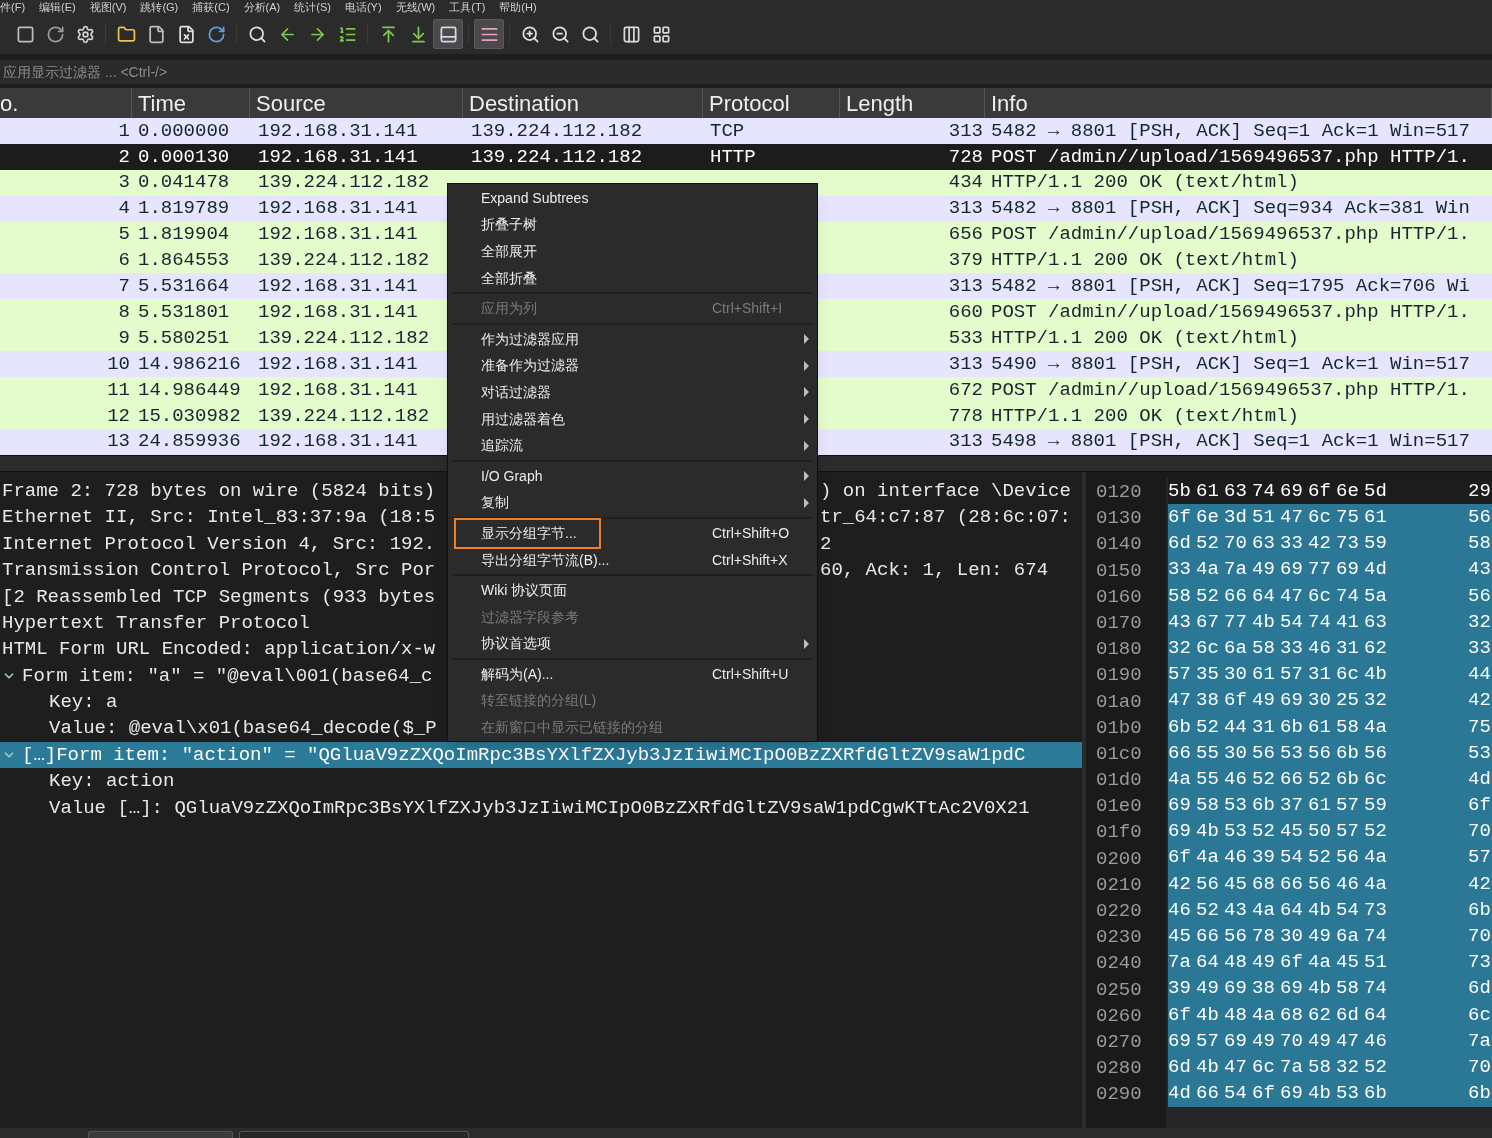 This screenshot has width=1492, height=1138. What do you see at coordinates (1264, 544) in the screenshot?
I see `hex-byte: 63` at bounding box center [1264, 544].